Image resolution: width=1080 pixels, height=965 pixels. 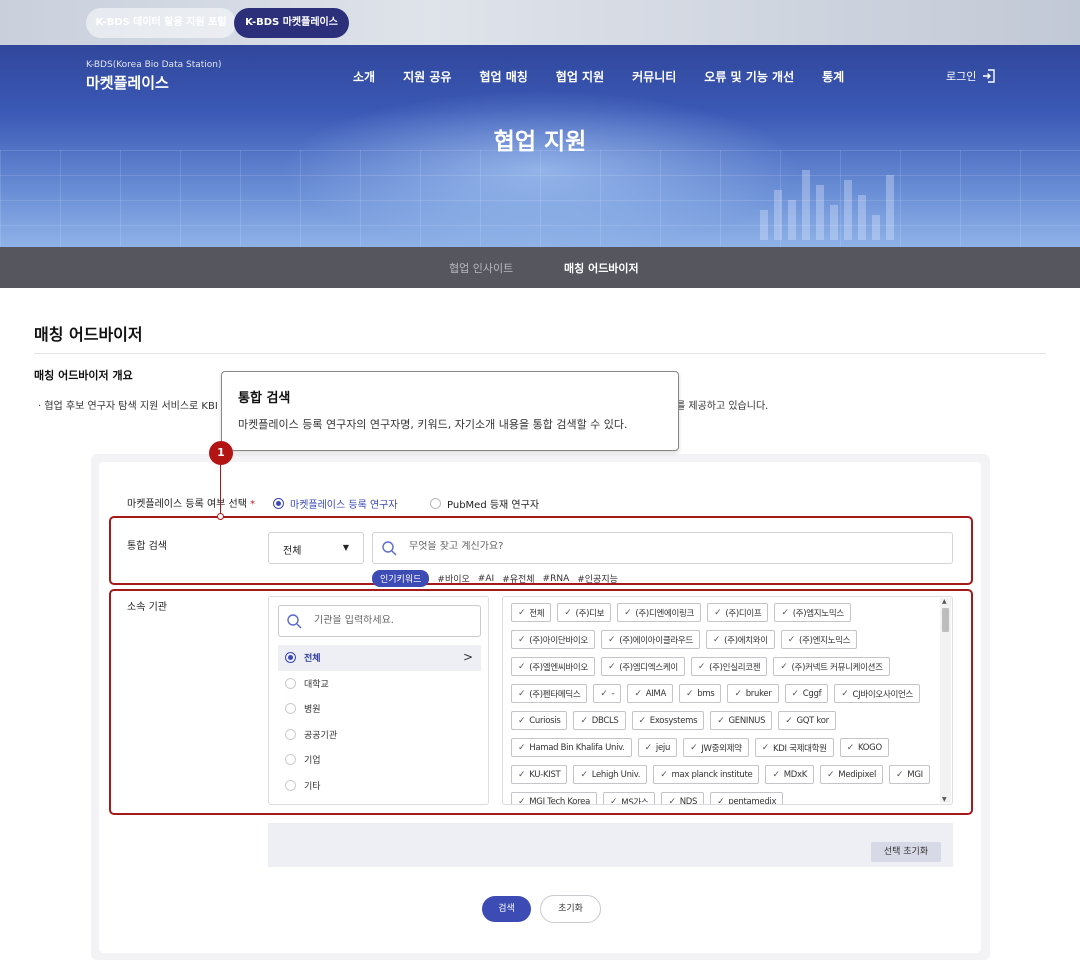 I want to click on login-label: 로그인, so click(x=961, y=76).